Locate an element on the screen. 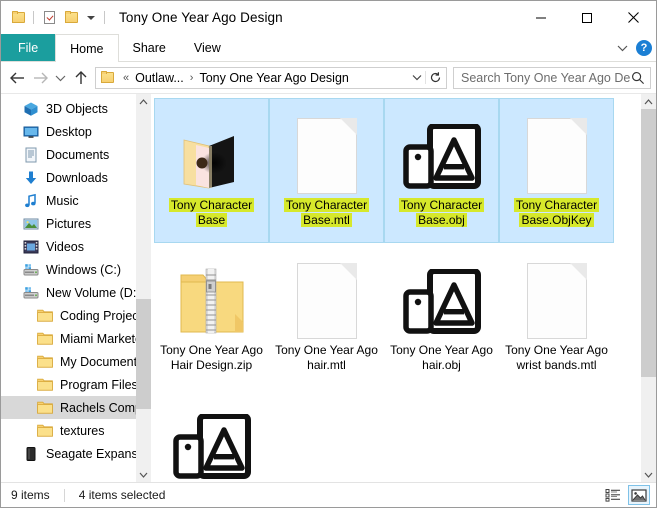 This screenshot has height=508, width=657. content-scroll-down-arrow-icon is located at coordinates (648, 474).